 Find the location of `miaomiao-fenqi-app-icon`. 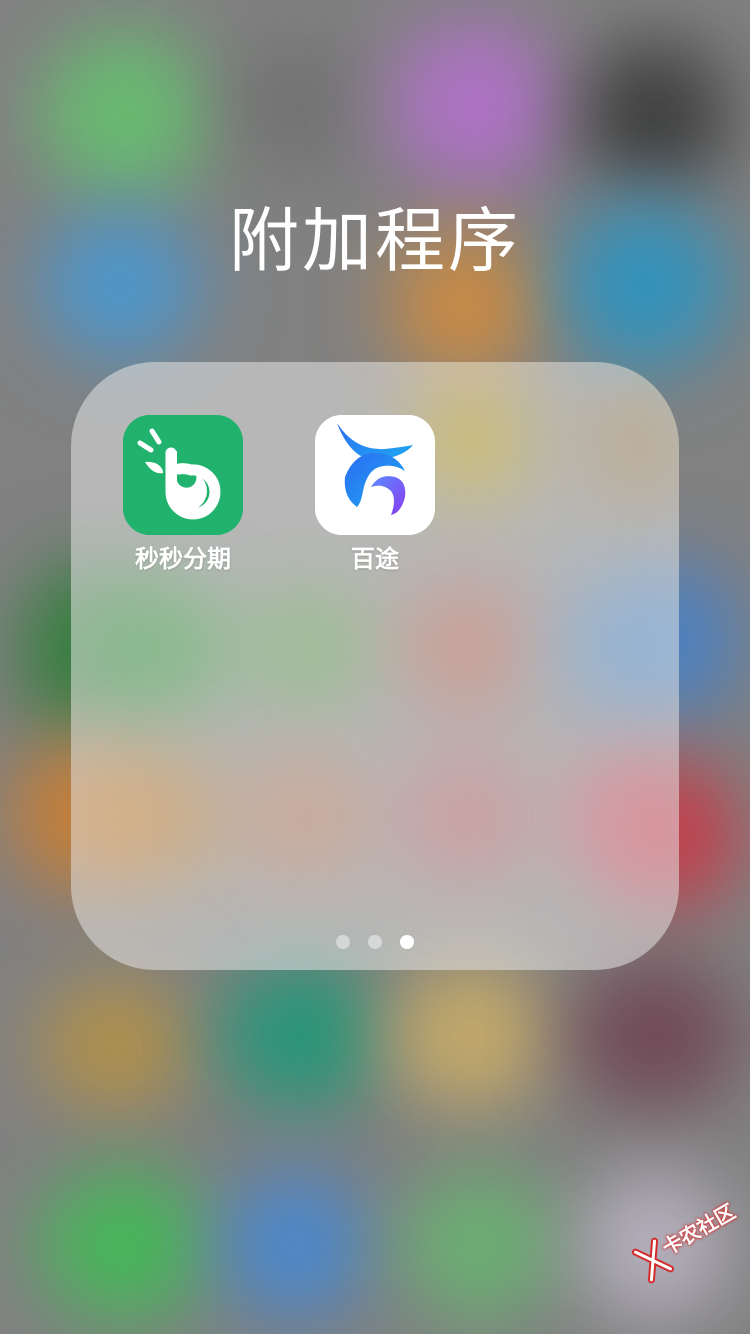

miaomiao-fenqi-app-icon is located at coordinates (183, 475).